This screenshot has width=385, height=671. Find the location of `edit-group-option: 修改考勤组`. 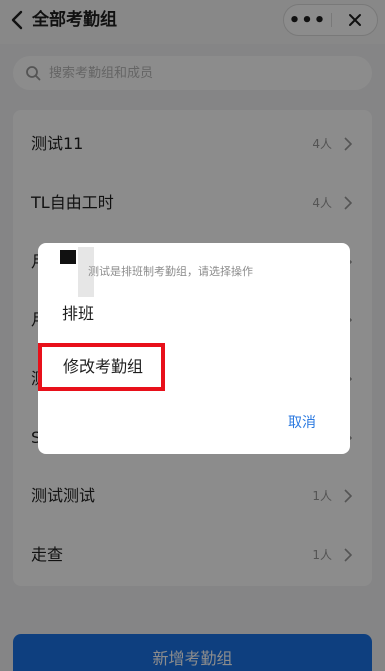

edit-group-option: 修改考勤组 is located at coordinates (103, 367).